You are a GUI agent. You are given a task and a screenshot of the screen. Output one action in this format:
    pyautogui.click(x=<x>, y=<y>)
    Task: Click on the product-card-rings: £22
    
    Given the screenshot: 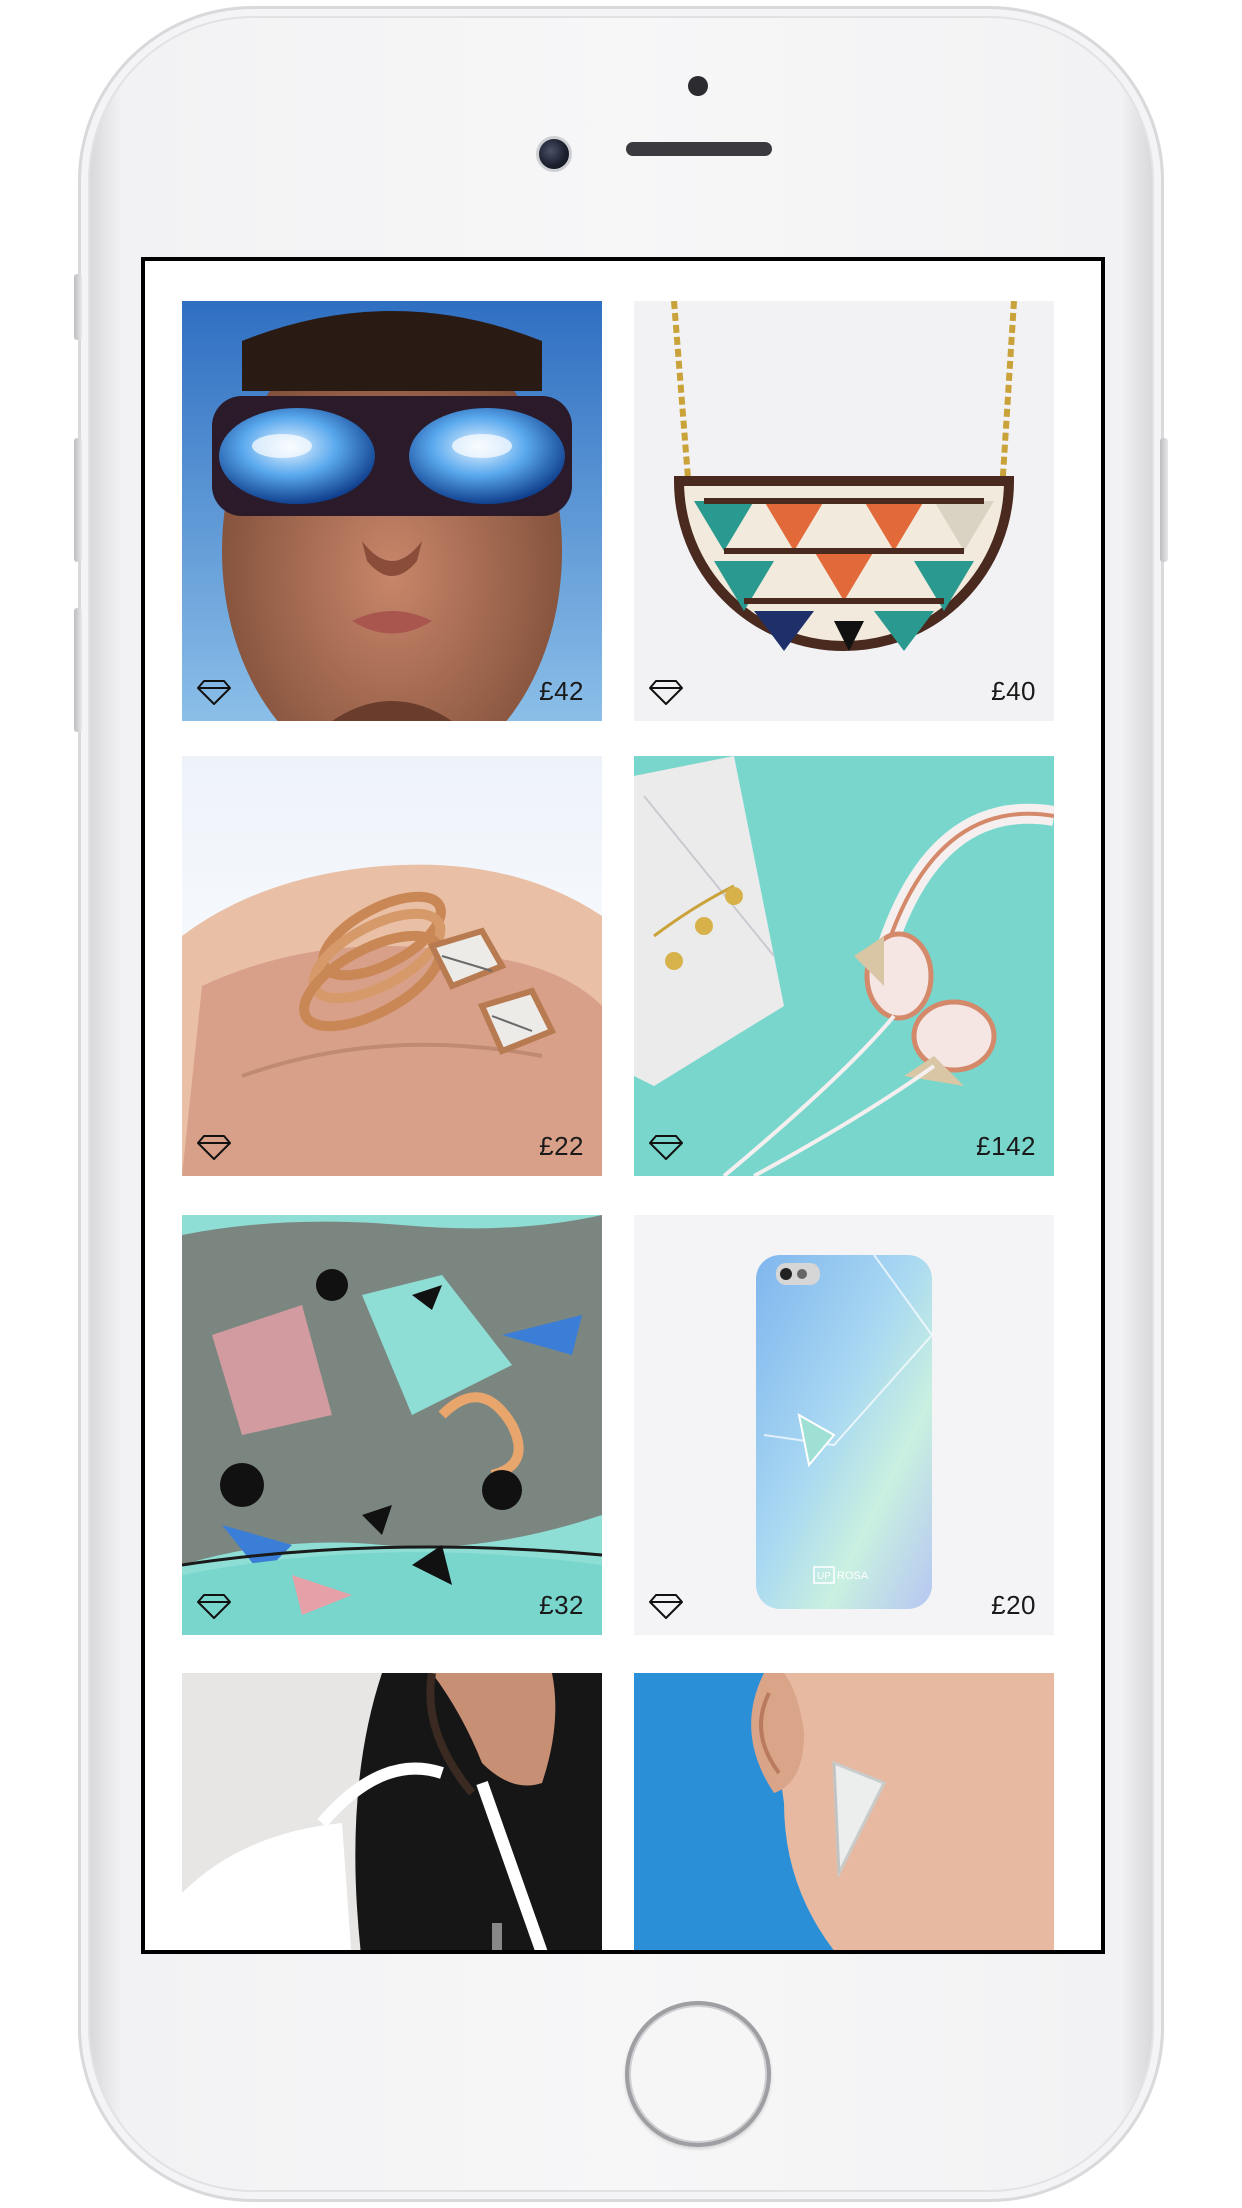 What is the action you would take?
    pyautogui.click(x=392, y=966)
    